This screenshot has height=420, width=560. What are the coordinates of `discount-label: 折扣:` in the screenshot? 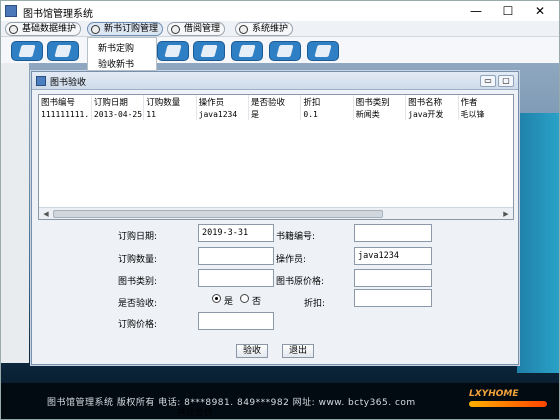 It's located at (315, 304).